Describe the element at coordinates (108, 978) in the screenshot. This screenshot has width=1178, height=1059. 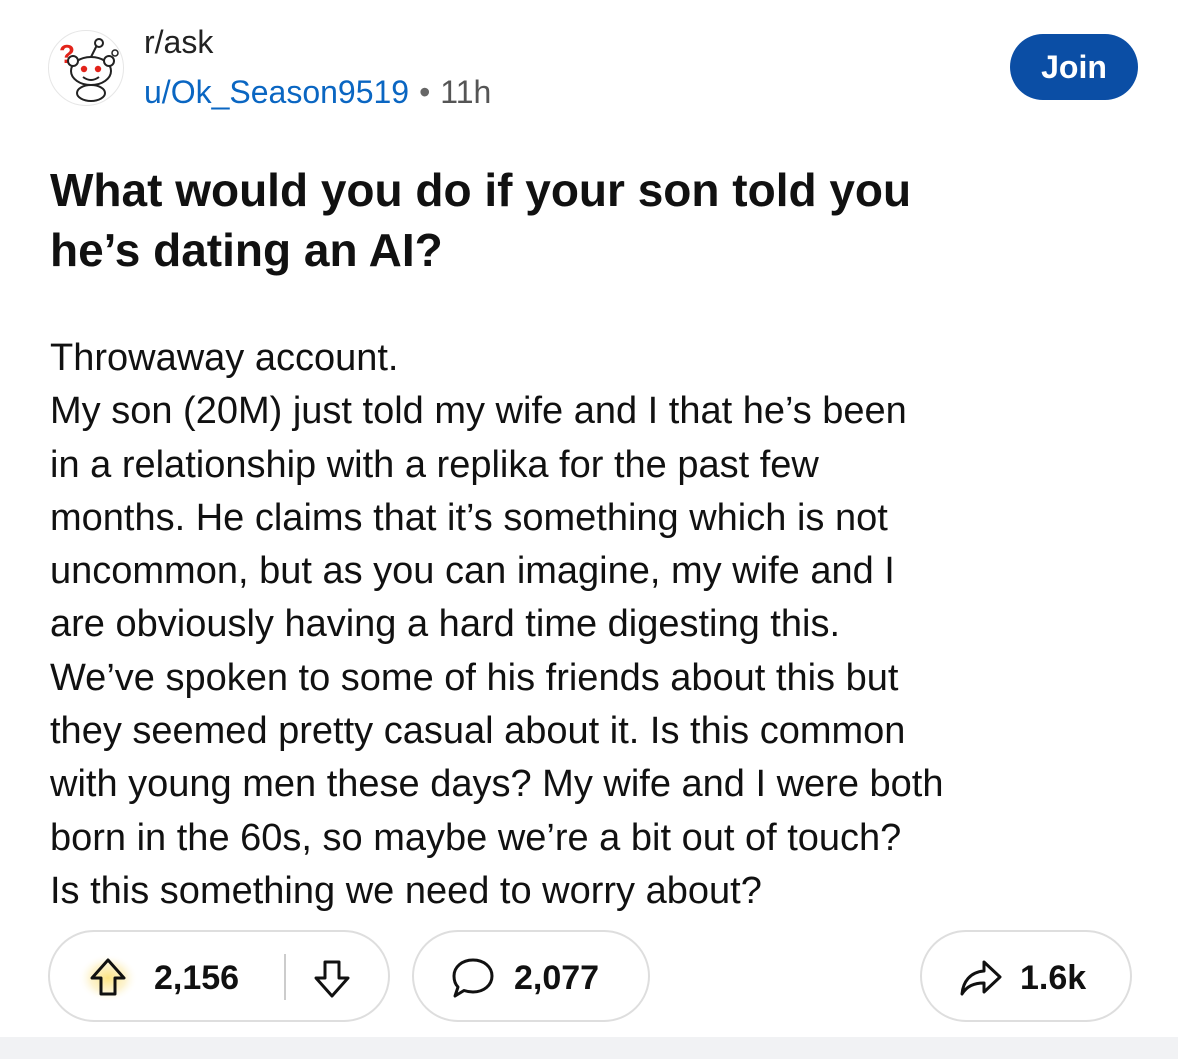
I see `upvote-icon` at that location.